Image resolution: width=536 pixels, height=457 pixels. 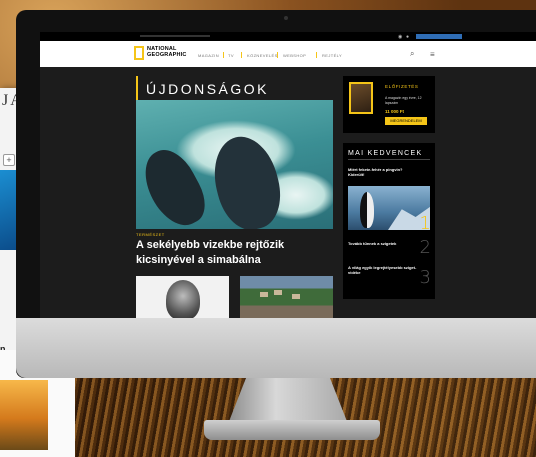 I want to click on top-strip-links, so click(x=175, y=36).